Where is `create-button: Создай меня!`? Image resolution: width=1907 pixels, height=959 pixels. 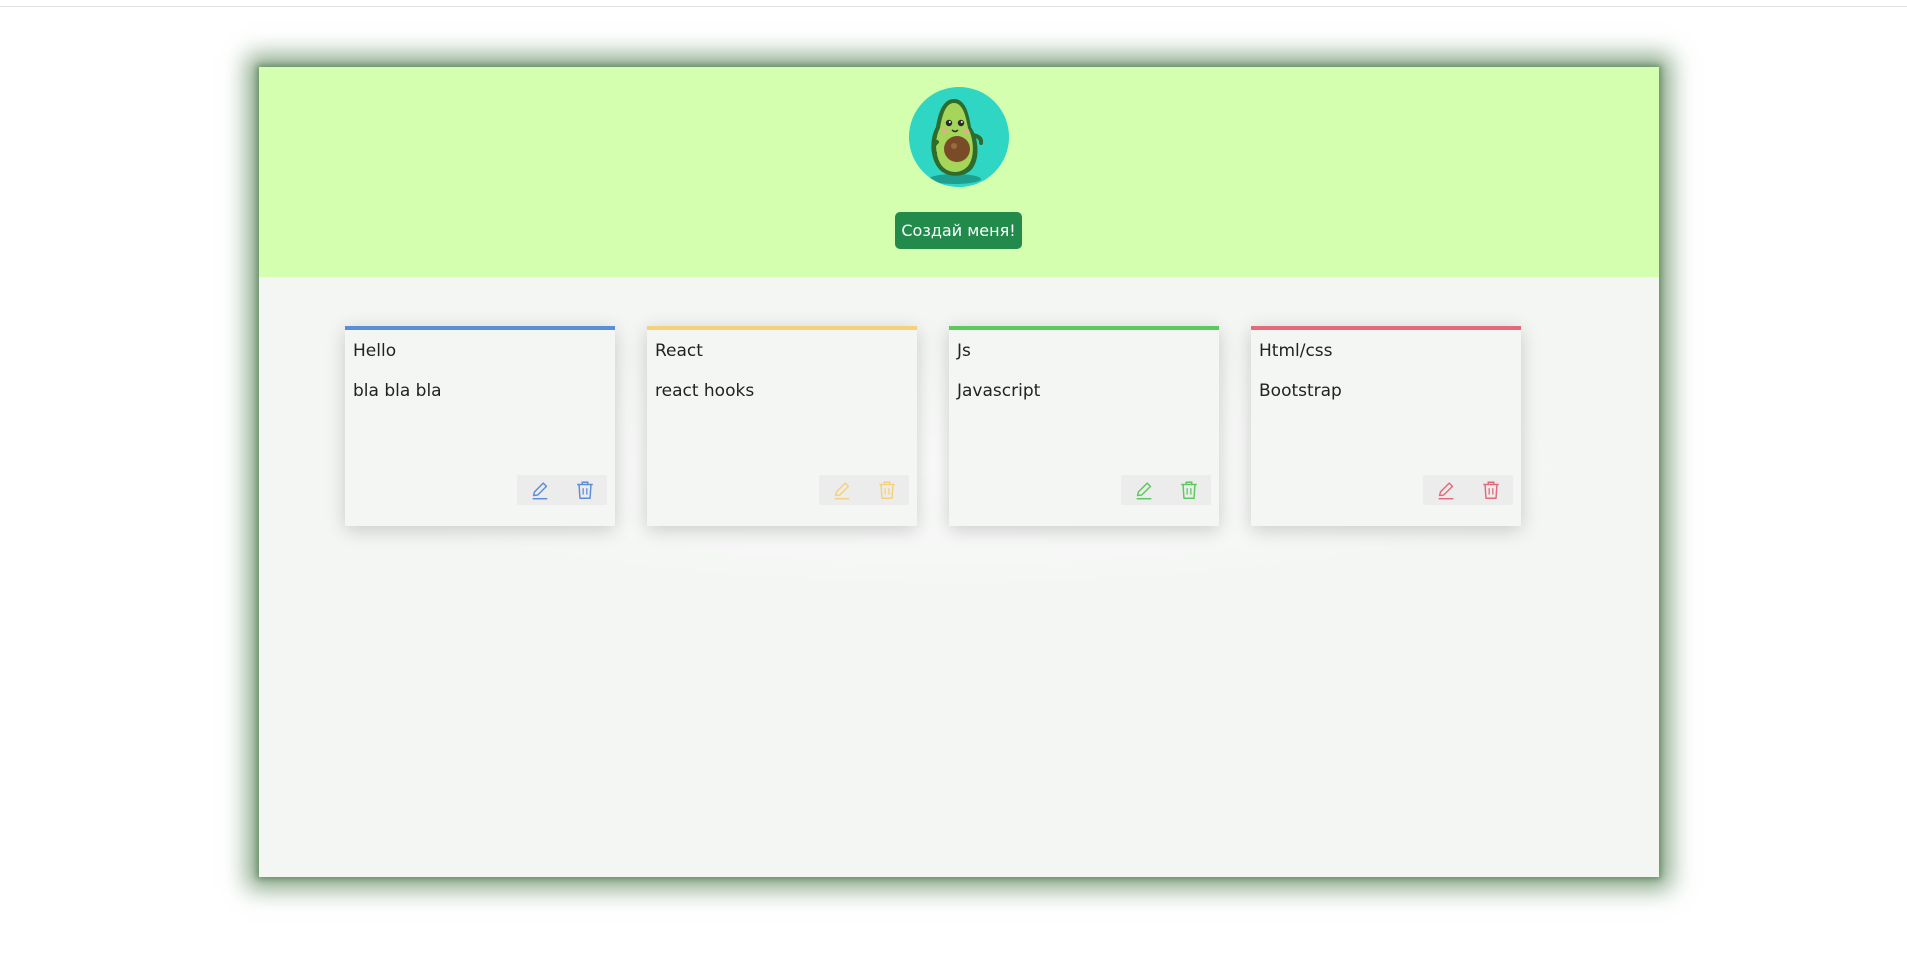 create-button: Создай меня! is located at coordinates (958, 230).